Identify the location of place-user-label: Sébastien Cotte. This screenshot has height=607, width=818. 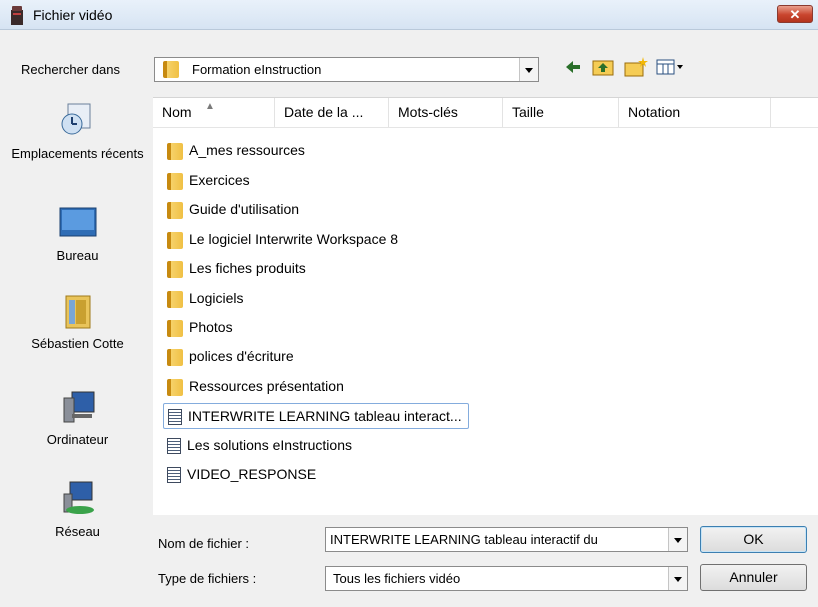
(77, 343).